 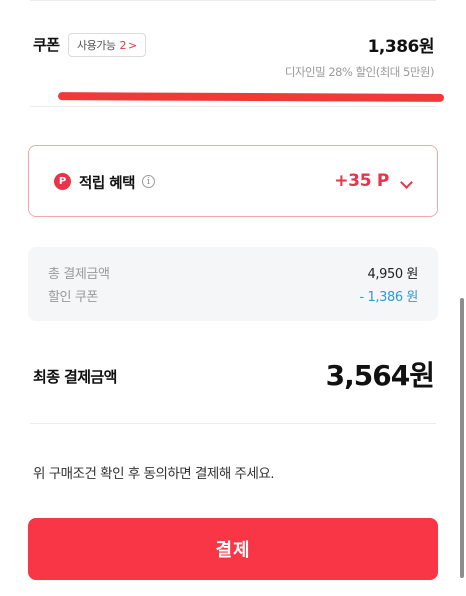 What do you see at coordinates (233, 423) in the screenshot?
I see `final-divider` at bounding box center [233, 423].